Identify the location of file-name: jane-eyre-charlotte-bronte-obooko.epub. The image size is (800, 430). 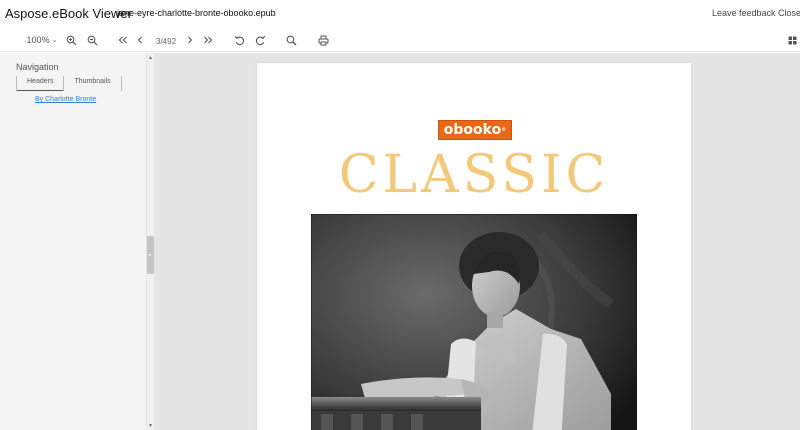
(196, 13).